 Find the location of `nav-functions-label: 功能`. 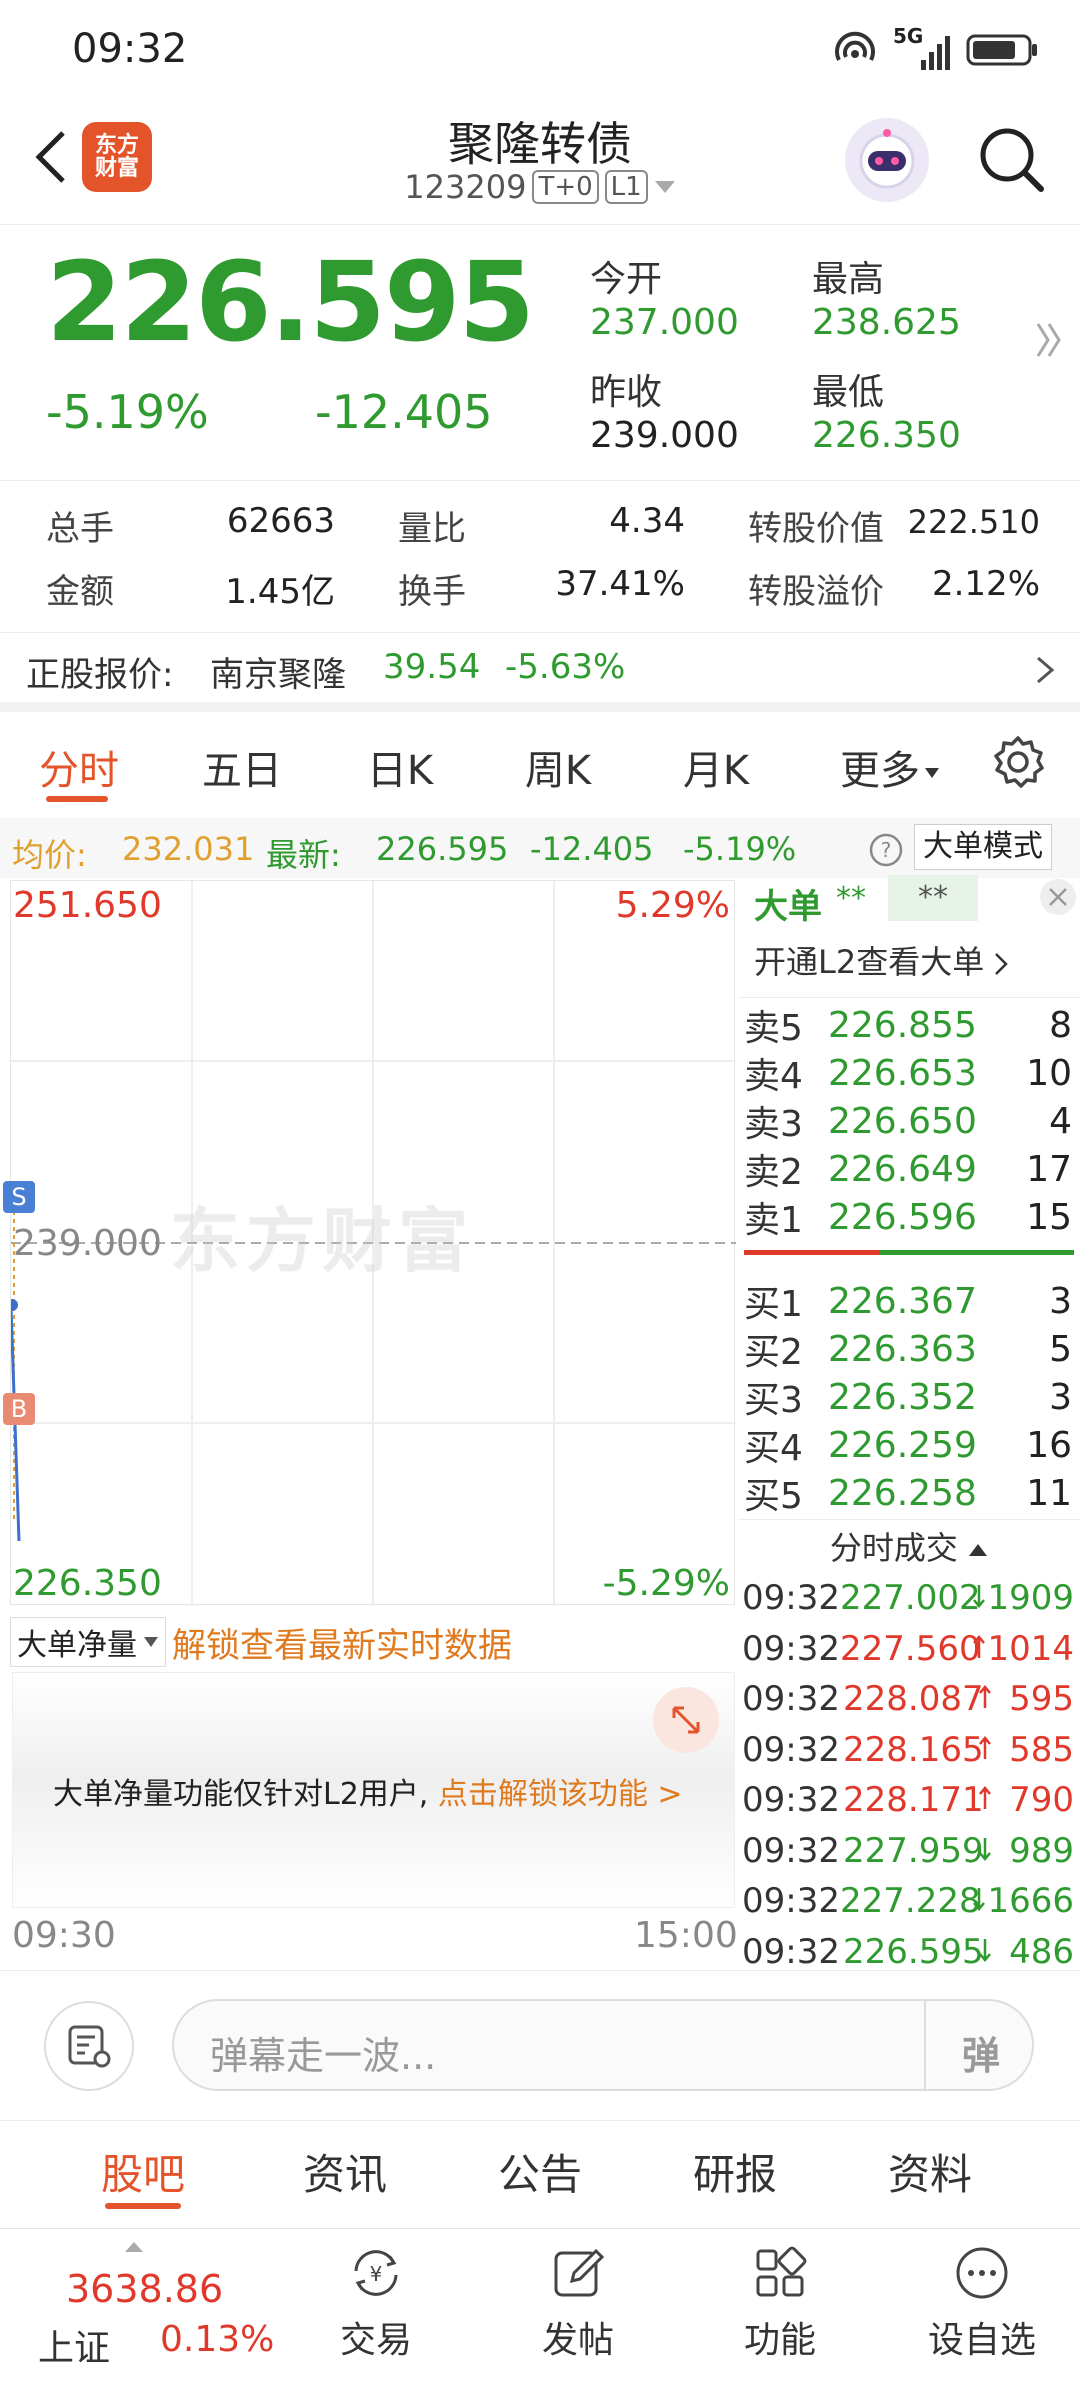

nav-functions-label: 功能 is located at coordinates (779, 2340).